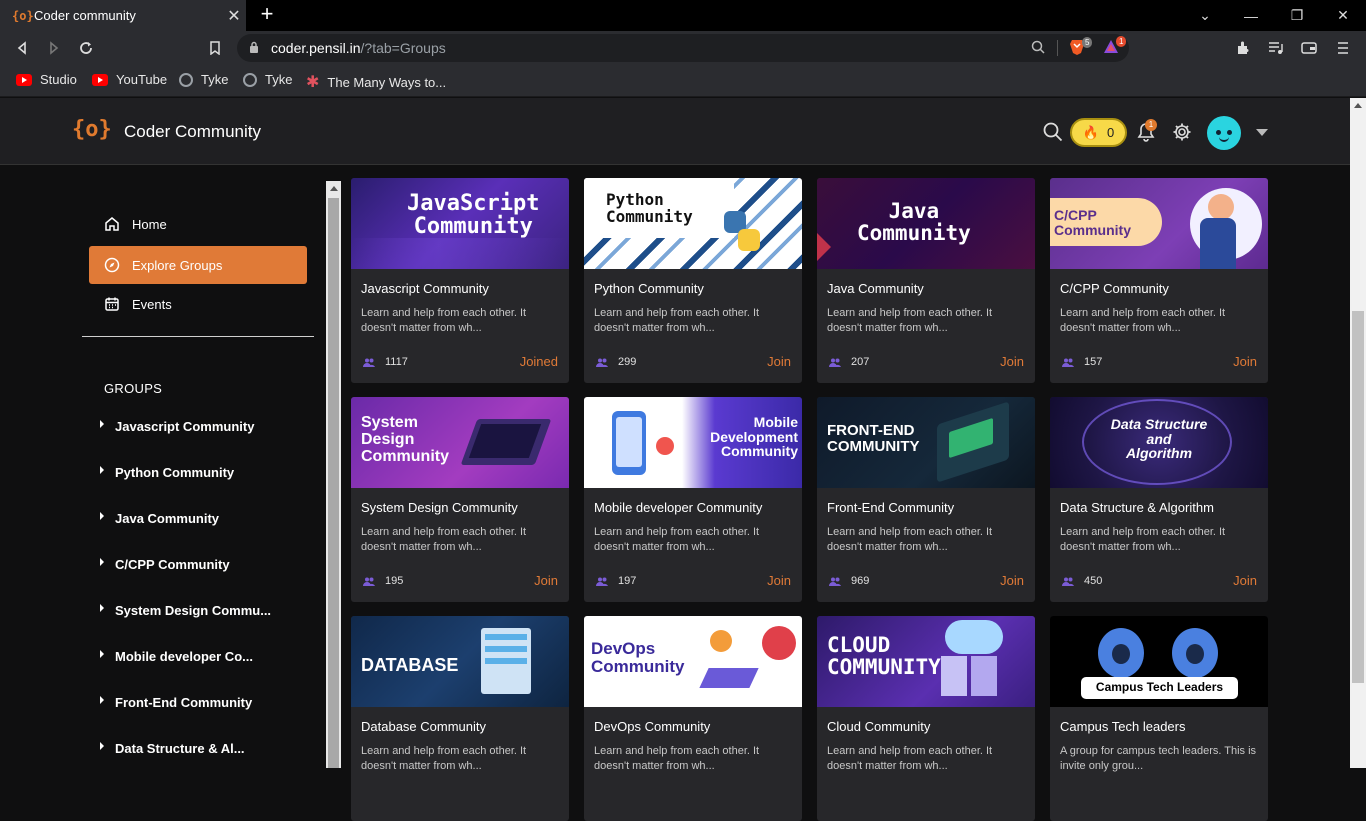  What do you see at coordinates (333, 474) in the screenshot?
I see `content-scrollbar` at bounding box center [333, 474].